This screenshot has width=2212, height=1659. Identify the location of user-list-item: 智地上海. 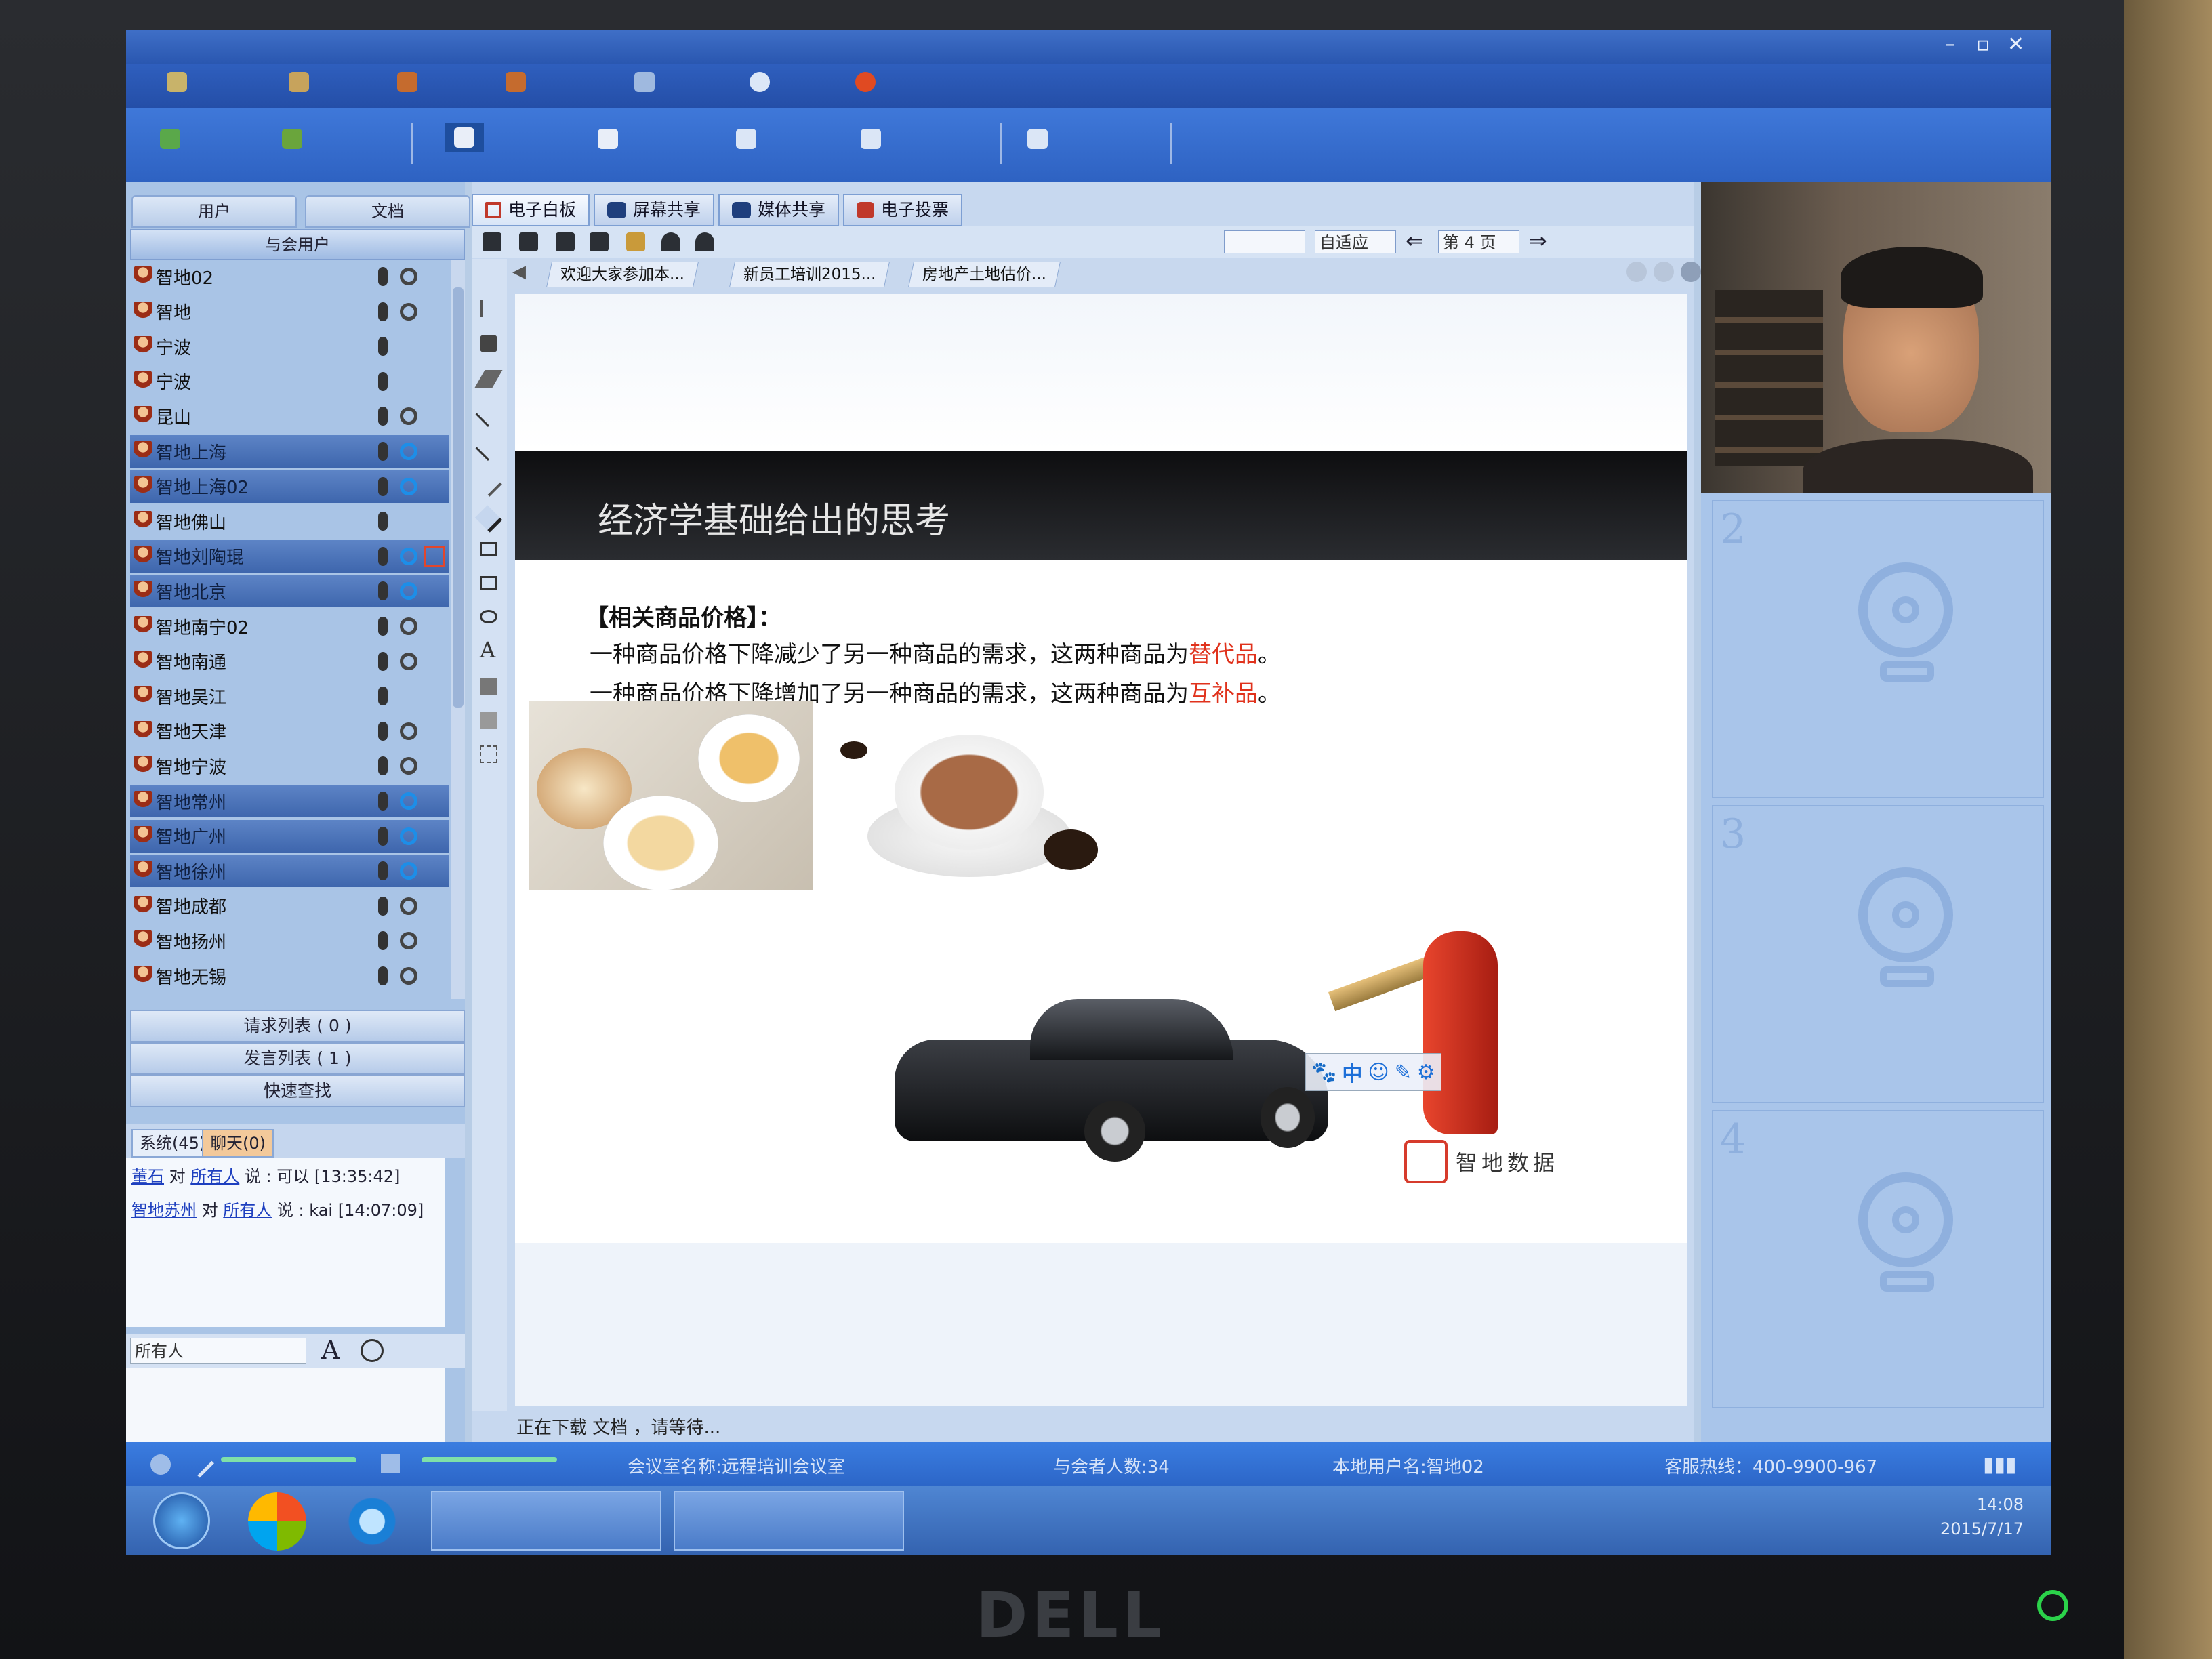
(289, 452).